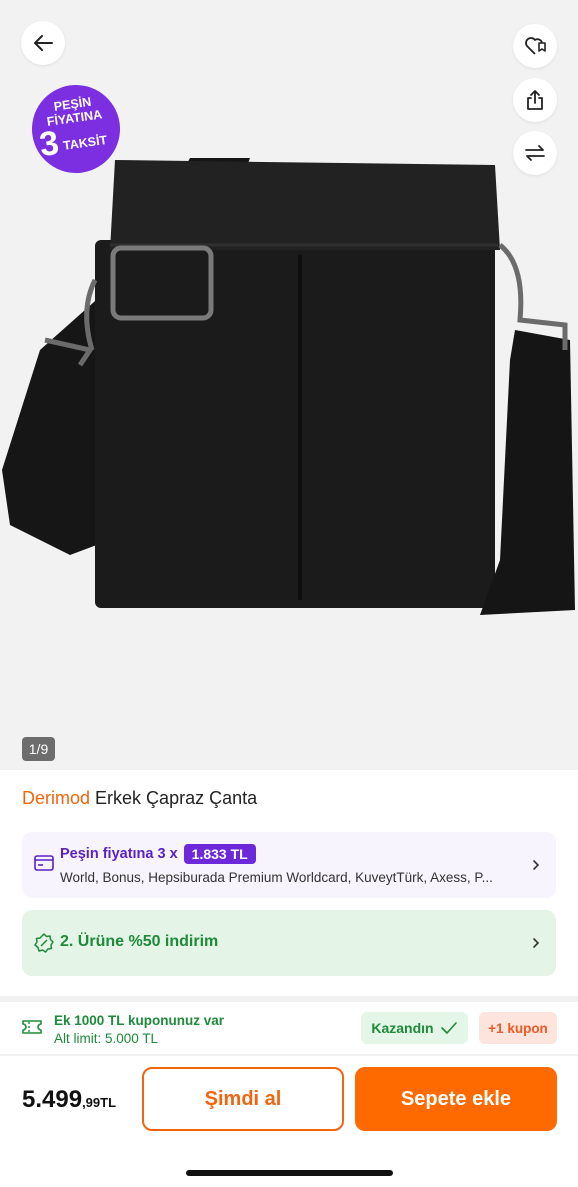 The width and height of the screenshot is (578, 1187). What do you see at coordinates (56, 798) in the screenshot?
I see `brand-link: Derimod` at bounding box center [56, 798].